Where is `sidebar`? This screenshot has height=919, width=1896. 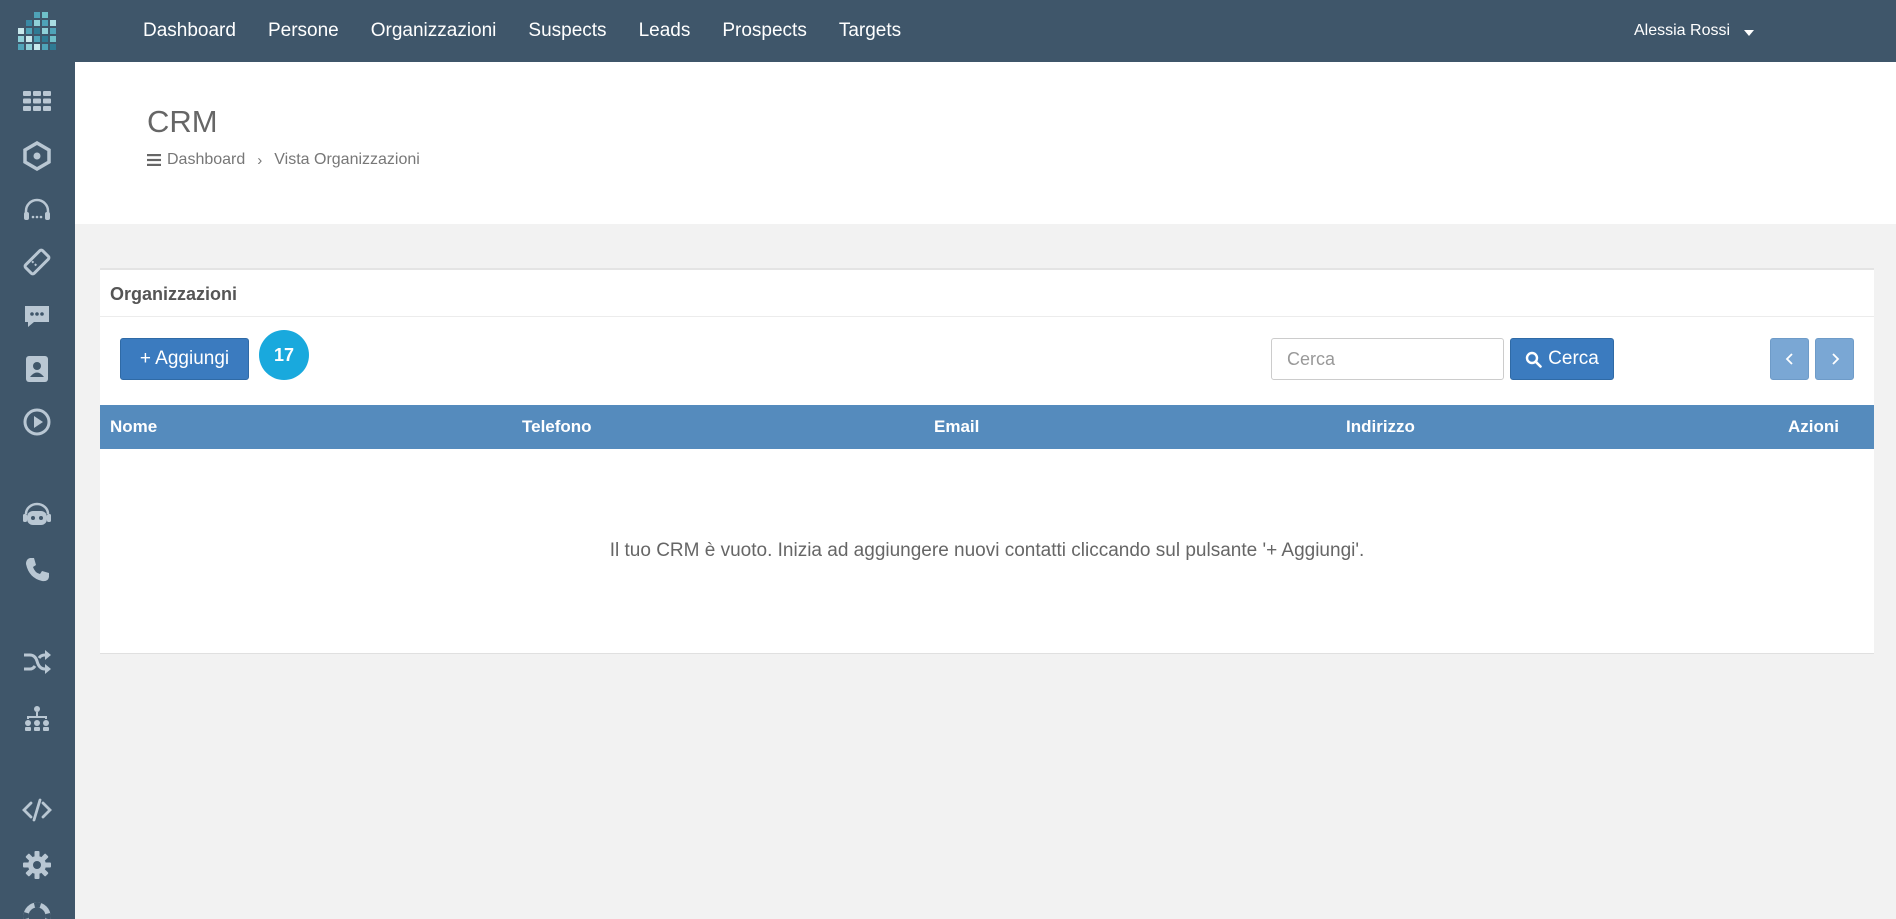
sidebar is located at coordinates (37, 490).